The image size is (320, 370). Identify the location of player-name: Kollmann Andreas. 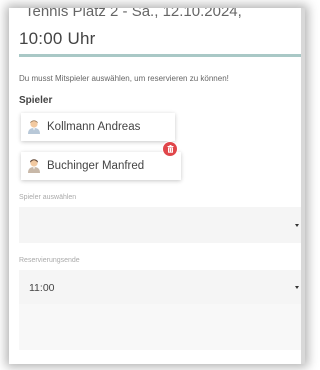
(94, 127).